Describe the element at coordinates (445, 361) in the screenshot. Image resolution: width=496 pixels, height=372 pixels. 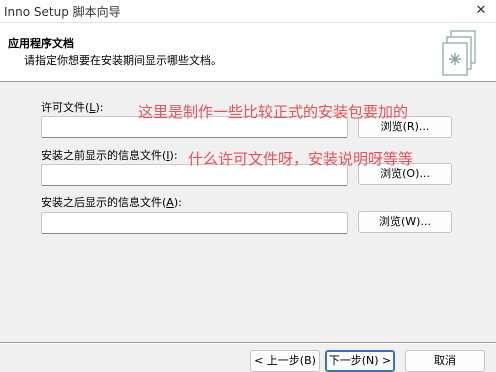
I see `cancel-button: 取消` at that location.